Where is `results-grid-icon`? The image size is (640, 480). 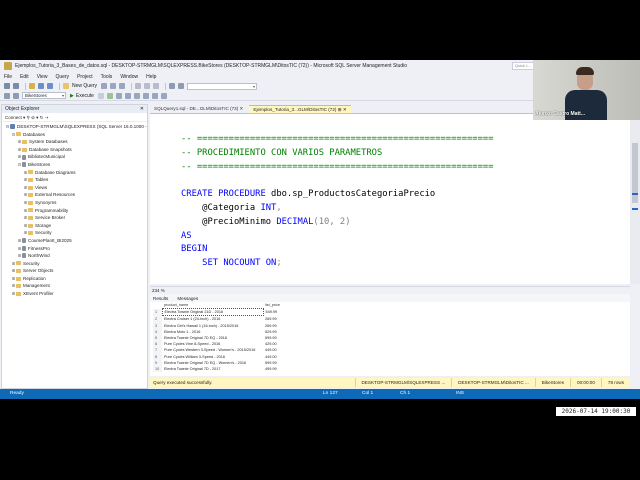
results-grid-icon is located at coordinates (127, 95).